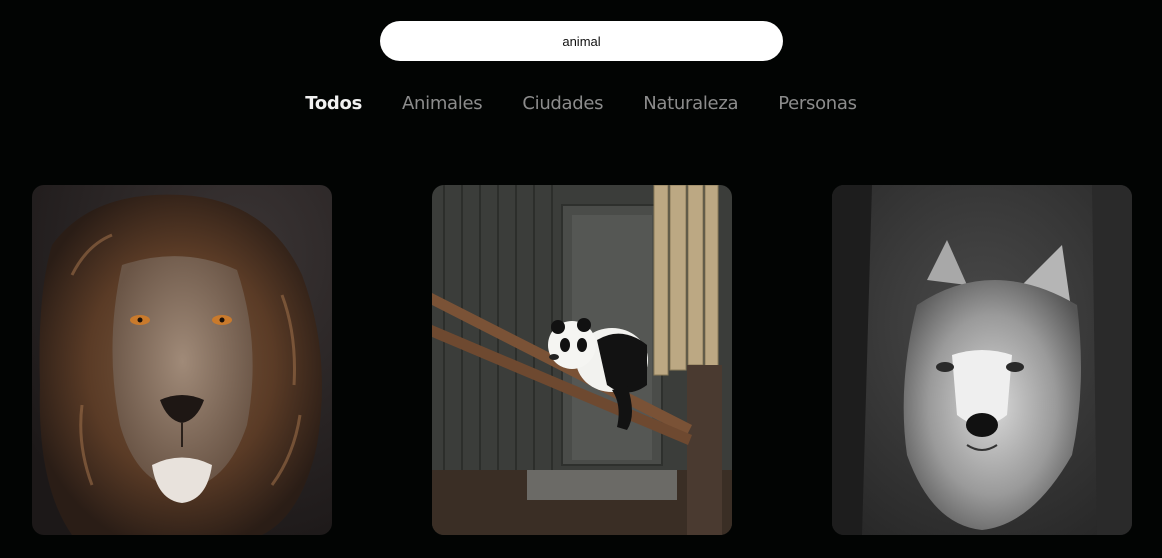  I want to click on tab-animales: Animales, so click(442, 104).